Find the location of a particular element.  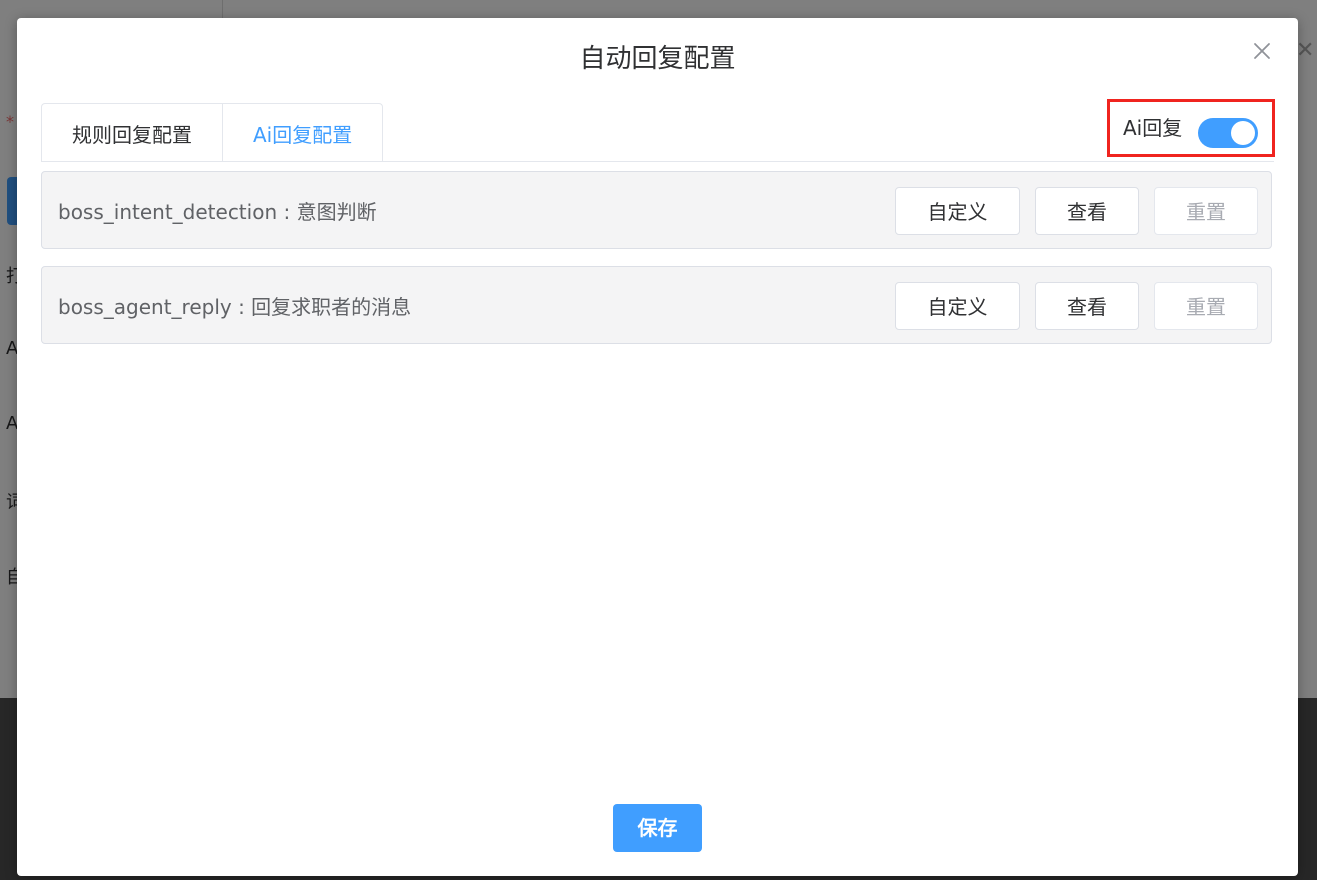

tab-rule-reply-config: 规则回复配置 is located at coordinates (132, 133).